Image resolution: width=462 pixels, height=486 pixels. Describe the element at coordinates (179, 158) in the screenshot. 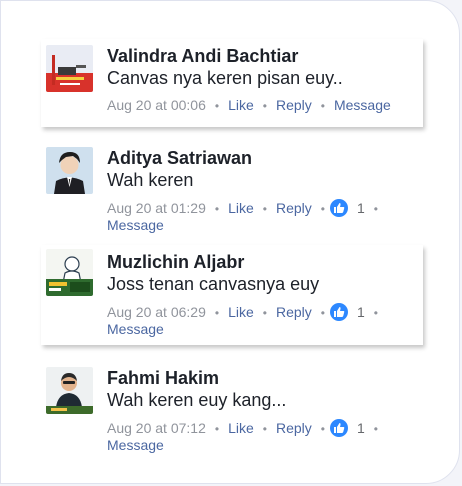

I see `comment-author: Aditya Satriawan` at that location.